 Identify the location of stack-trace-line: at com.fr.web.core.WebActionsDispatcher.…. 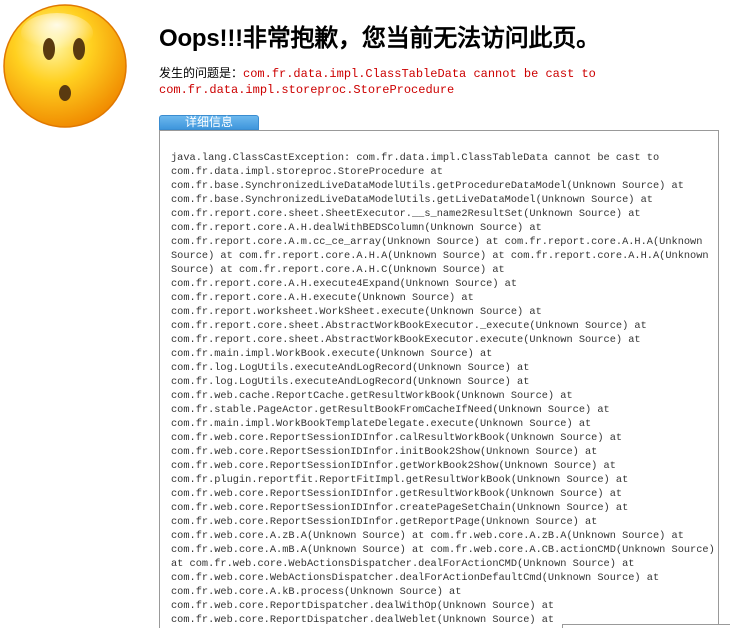
(403, 564).